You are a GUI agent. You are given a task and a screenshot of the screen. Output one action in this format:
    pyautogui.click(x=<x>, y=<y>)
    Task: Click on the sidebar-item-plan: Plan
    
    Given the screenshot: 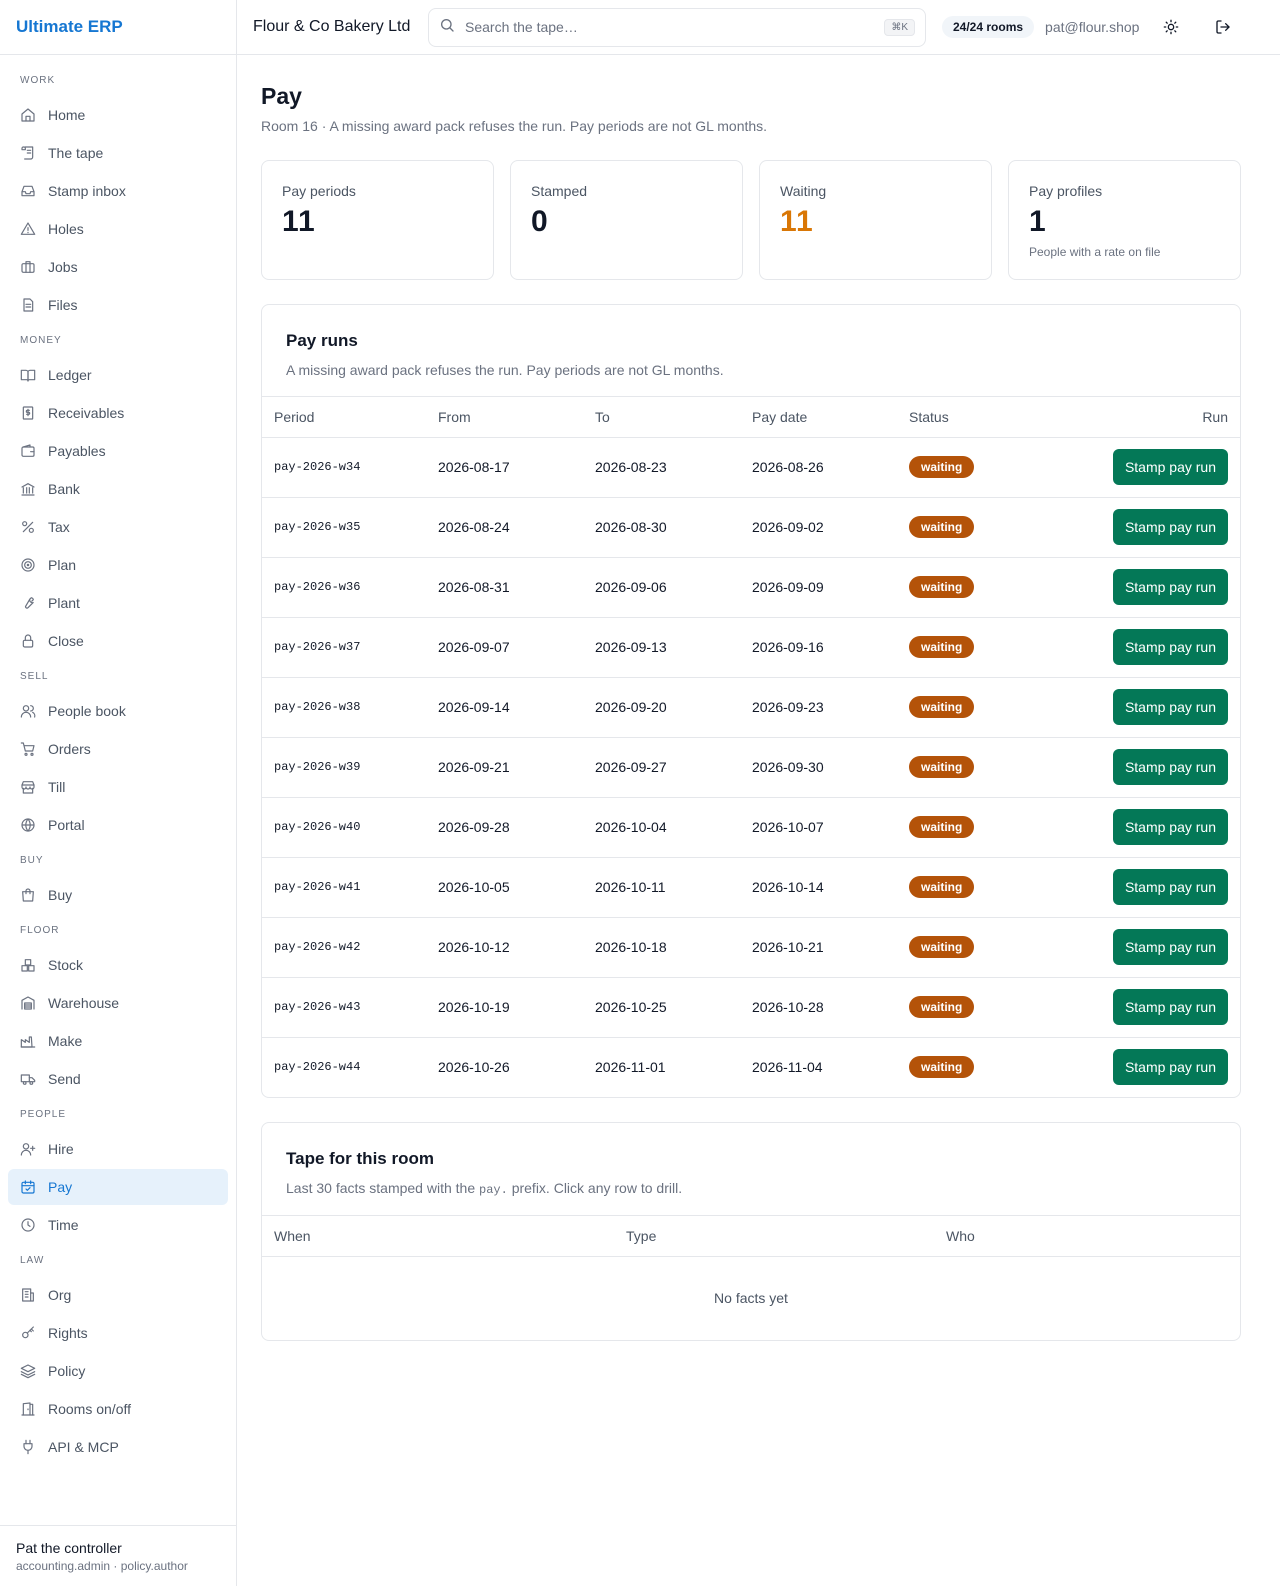 What is the action you would take?
    pyautogui.click(x=118, y=565)
    